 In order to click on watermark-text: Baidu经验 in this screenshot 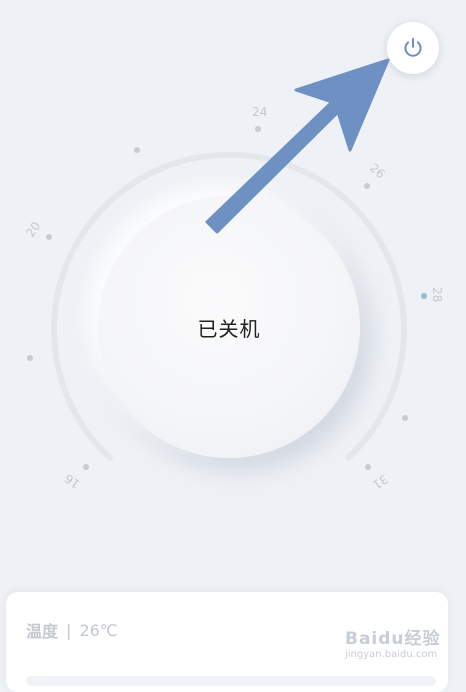, I will do `click(393, 639)`.